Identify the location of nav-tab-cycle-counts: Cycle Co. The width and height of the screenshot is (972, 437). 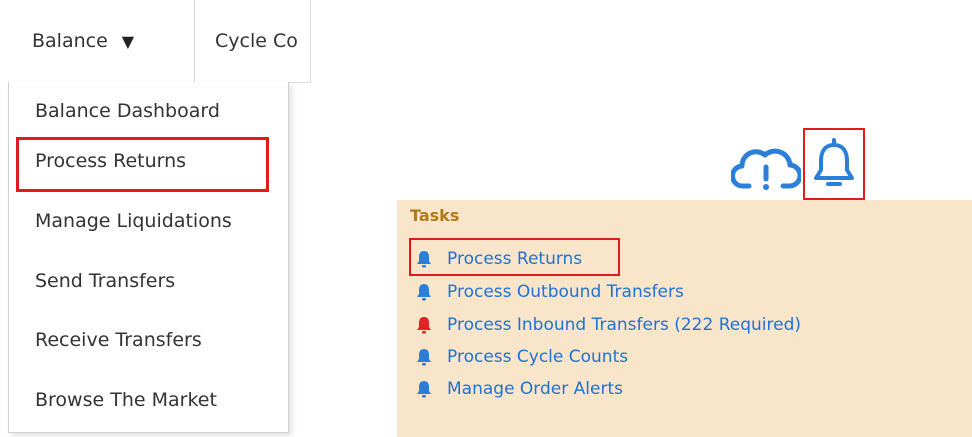
(252, 41).